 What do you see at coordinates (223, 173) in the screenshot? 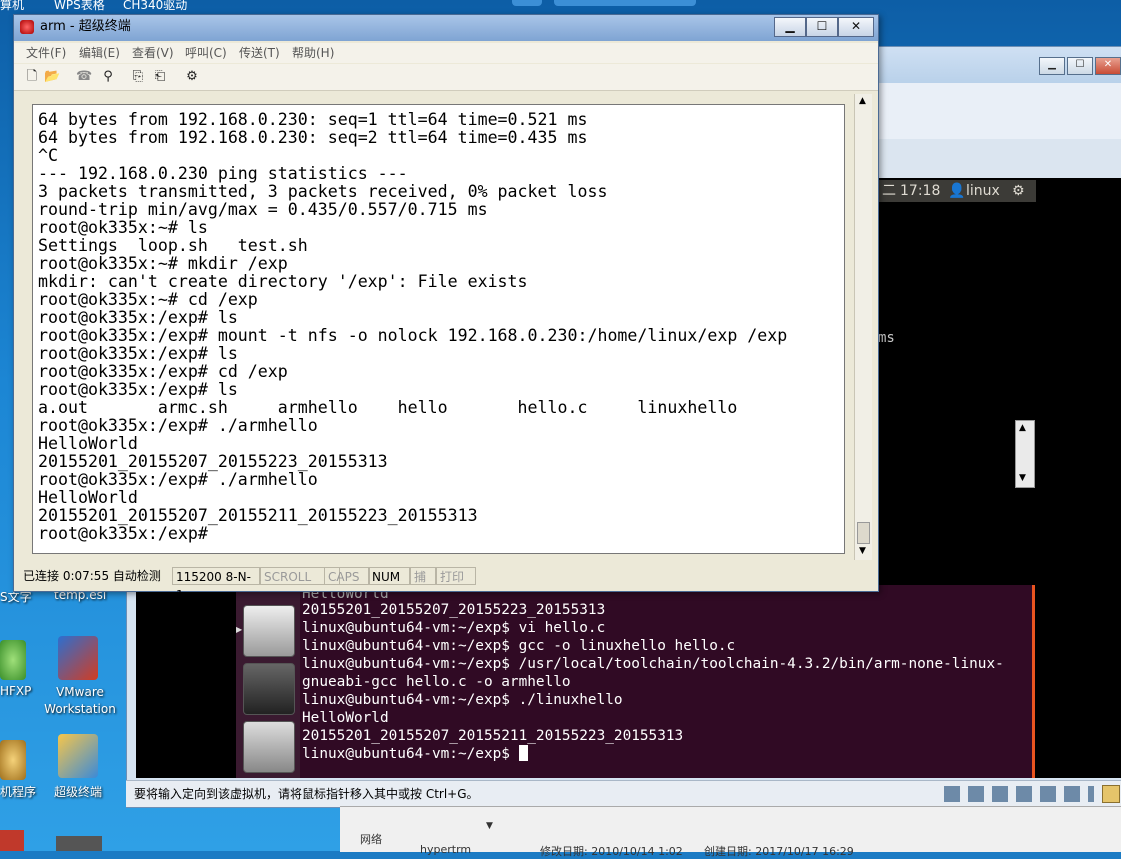
I see `terminal-line: --- 192.168.0.230 ping statistics ---` at bounding box center [223, 173].